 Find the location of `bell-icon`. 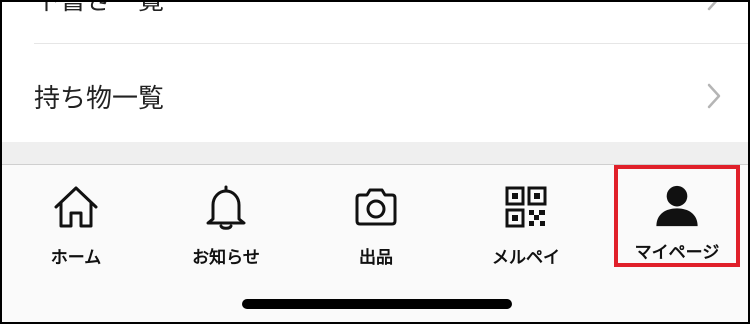

bell-icon is located at coordinates (226, 207).